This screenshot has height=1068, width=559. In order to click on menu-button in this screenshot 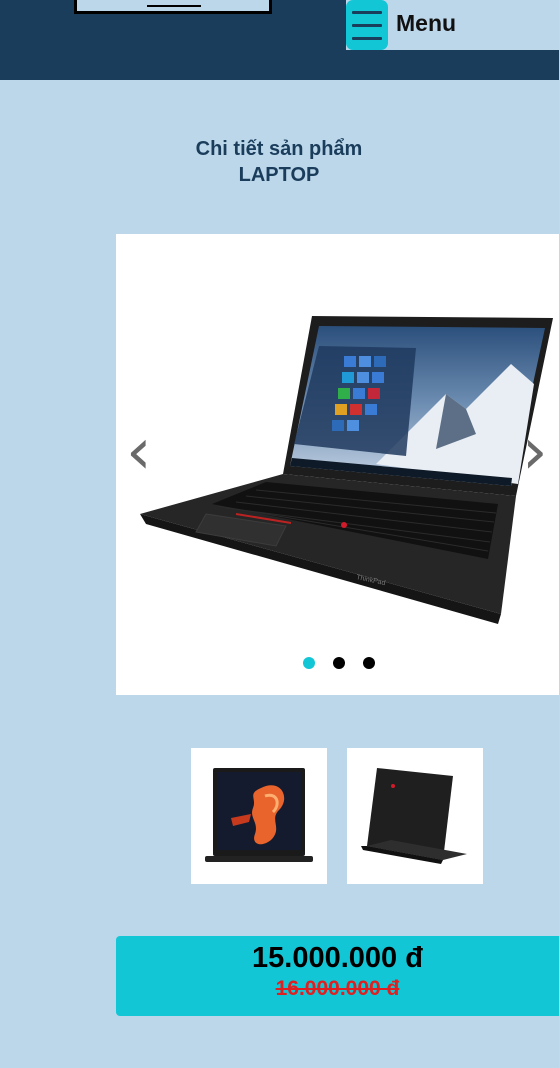, I will do `click(367, 25)`.